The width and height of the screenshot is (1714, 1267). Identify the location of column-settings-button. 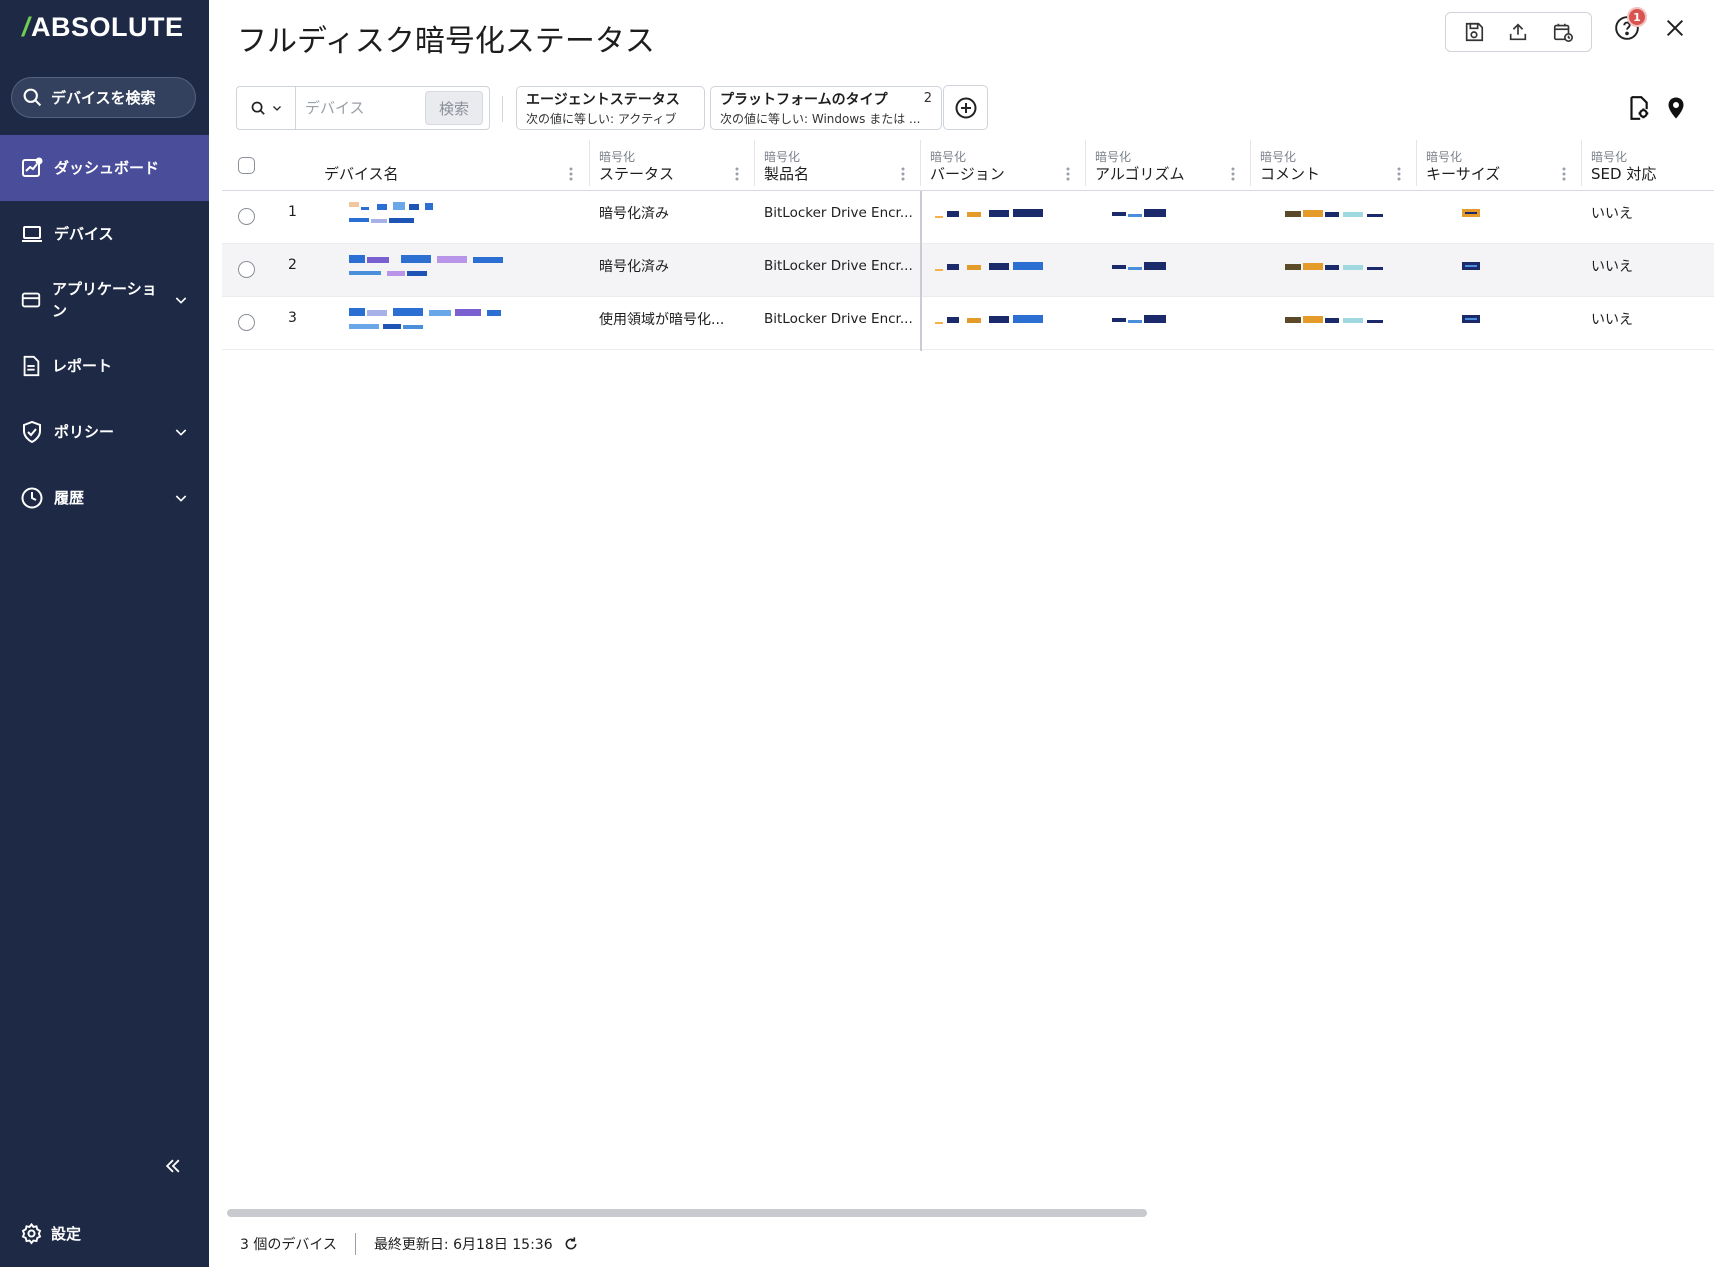
(1638, 110).